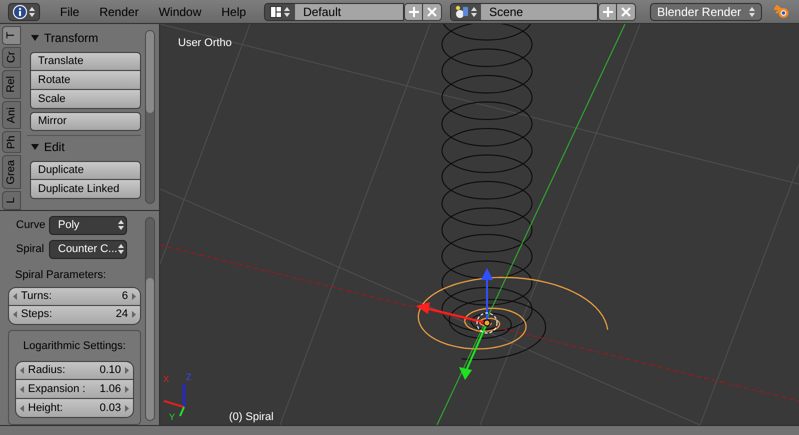 This screenshot has height=435, width=799. I want to click on number-field: Height: 0.03, so click(74, 408).